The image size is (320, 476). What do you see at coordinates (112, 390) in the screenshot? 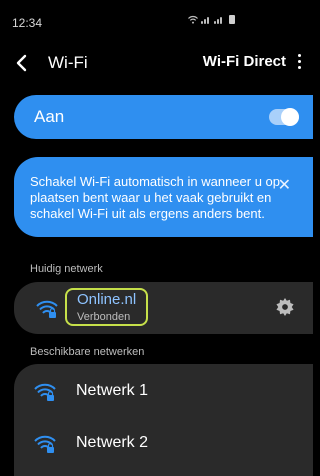
I see `network-name: Netwerk 1` at bounding box center [112, 390].